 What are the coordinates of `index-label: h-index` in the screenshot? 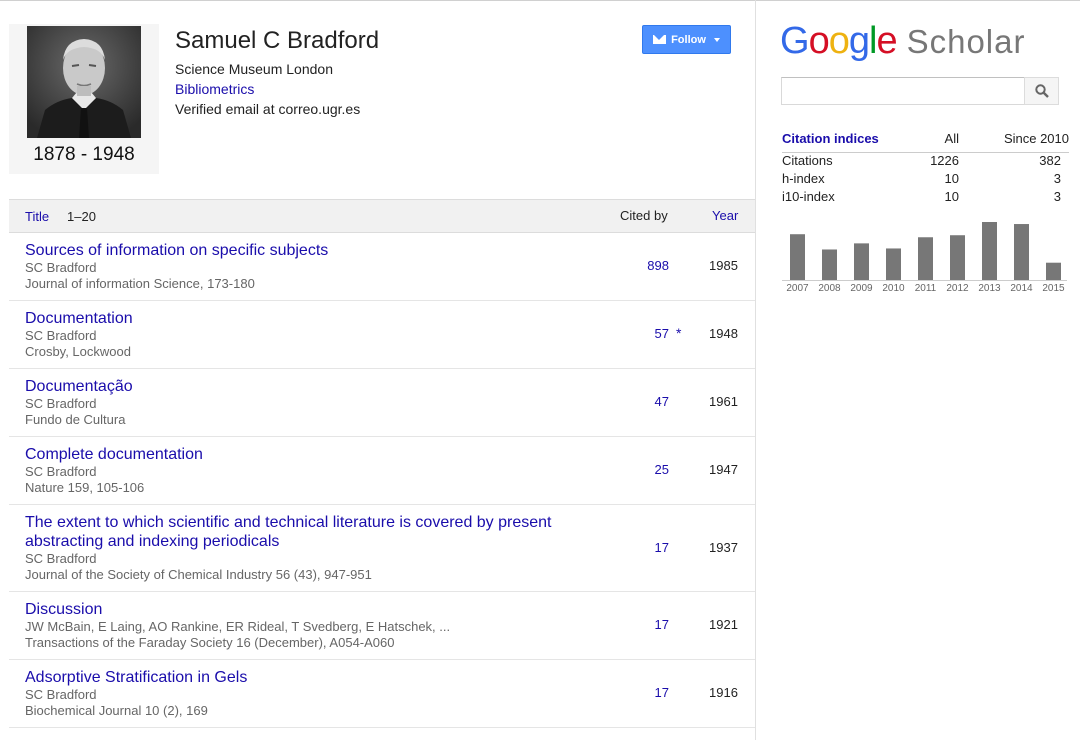 It's located at (803, 178).